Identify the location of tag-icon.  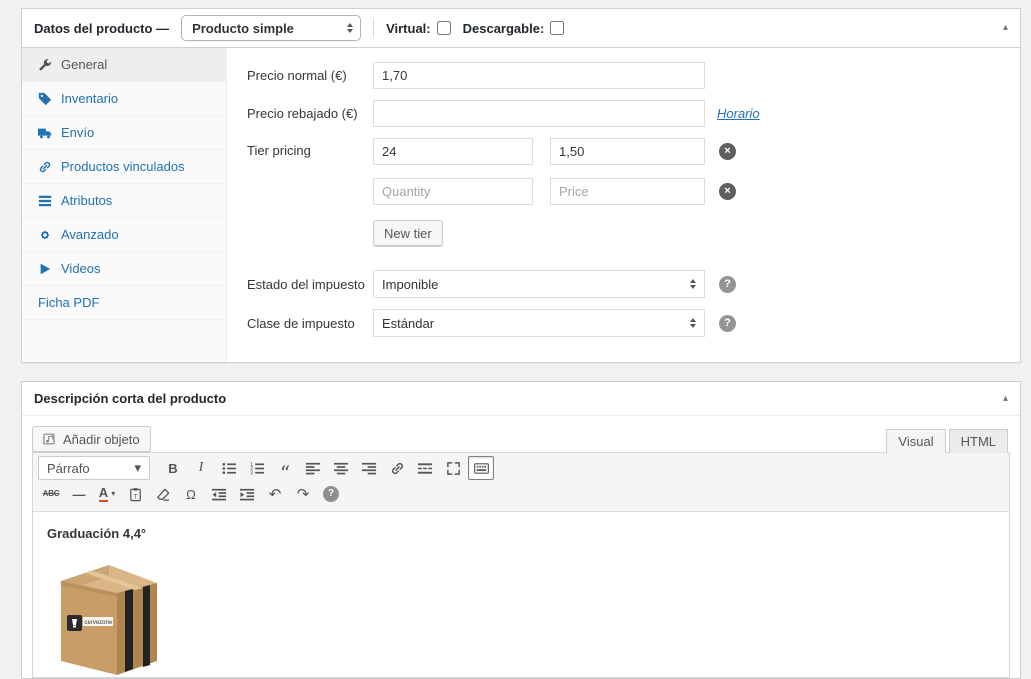
(45, 99).